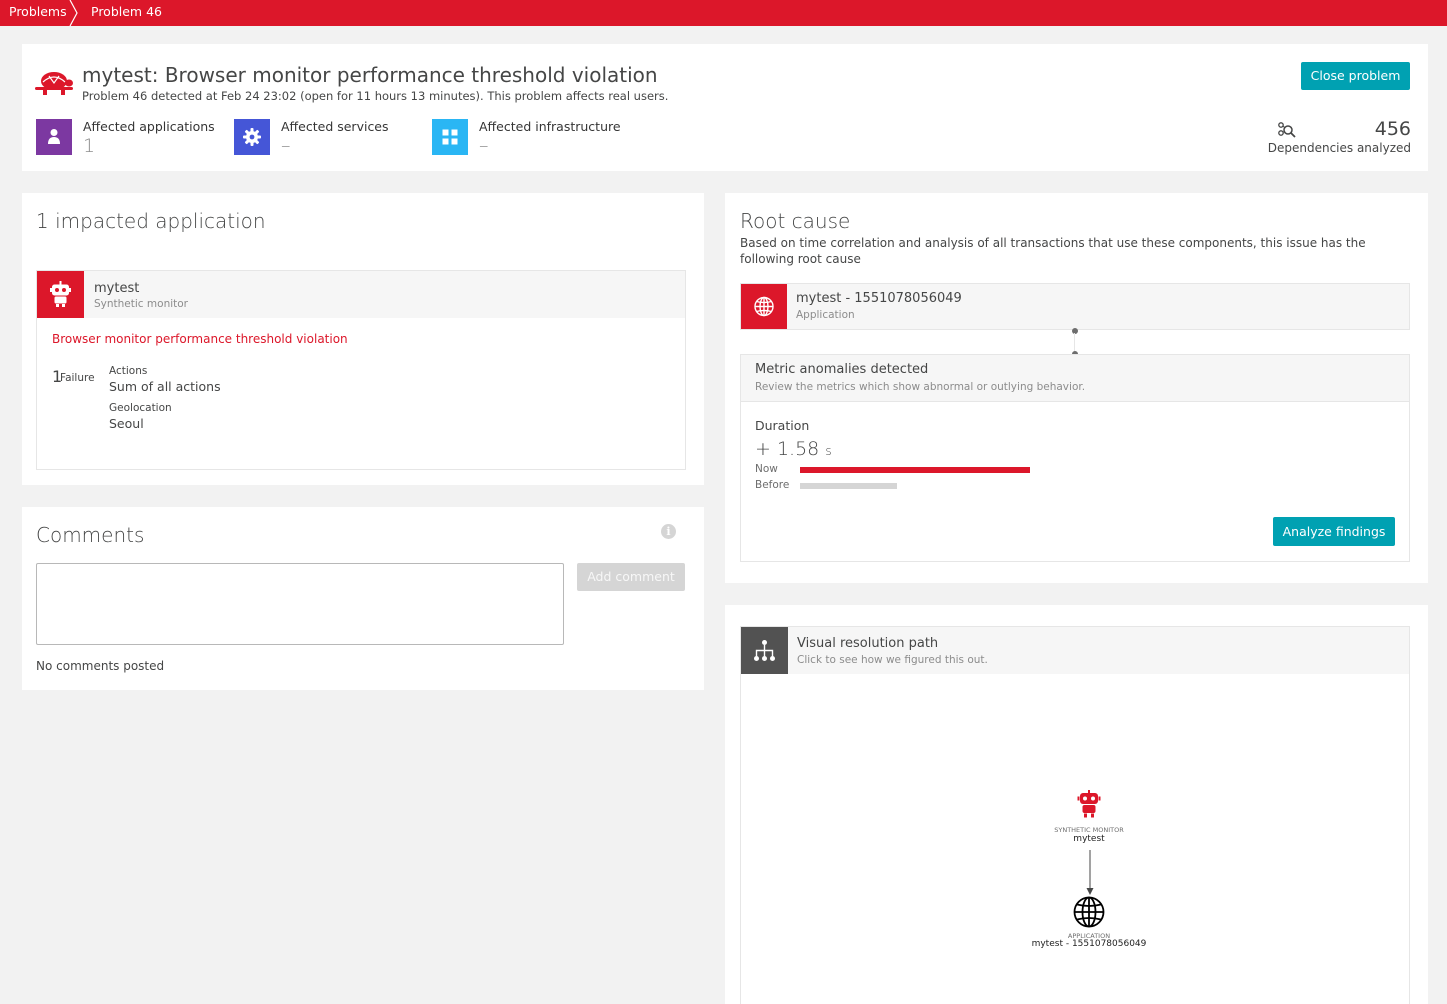 The height and width of the screenshot is (1004, 1447). Describe the element at coordinates (126, 423) in the screenshot. I see `geolocation-value: Seoul` at that location.